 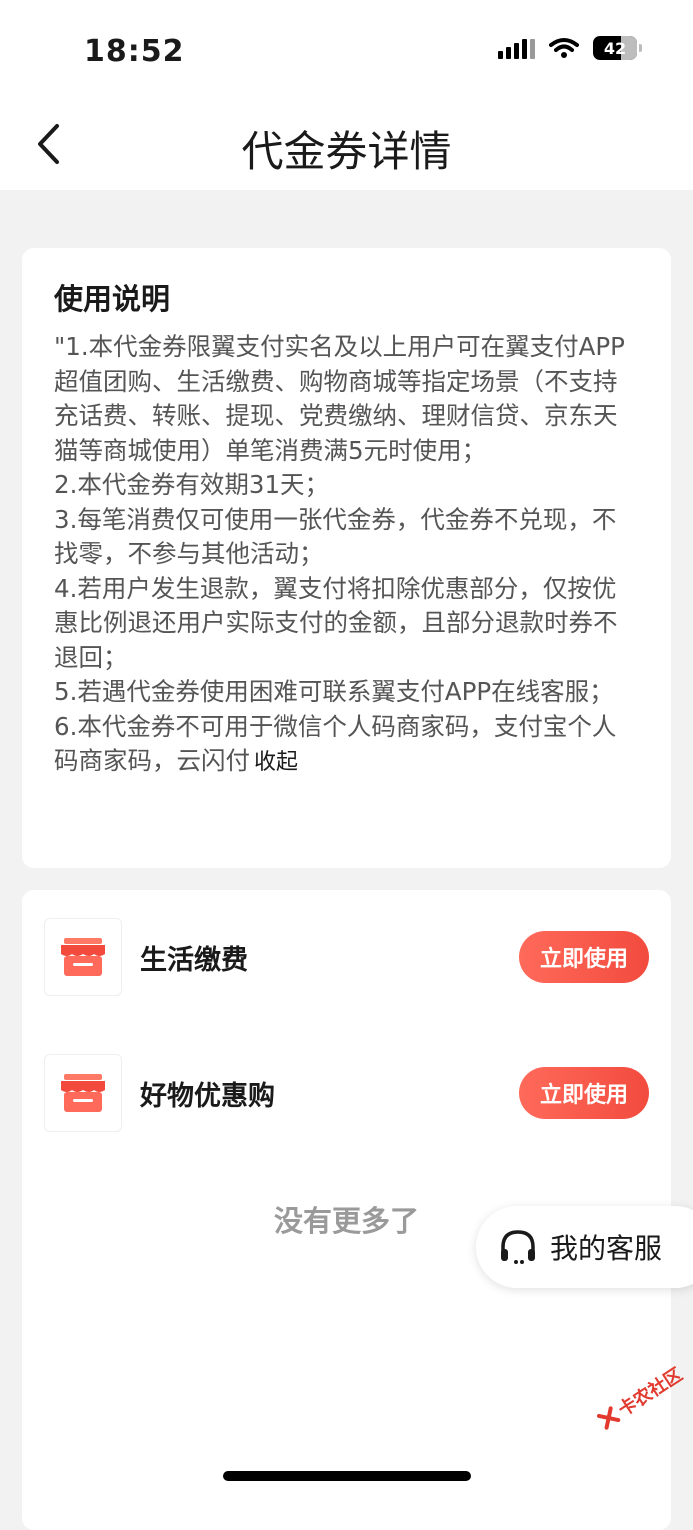 I want to click on status-time: 18:52, so click(x=134, y=51).